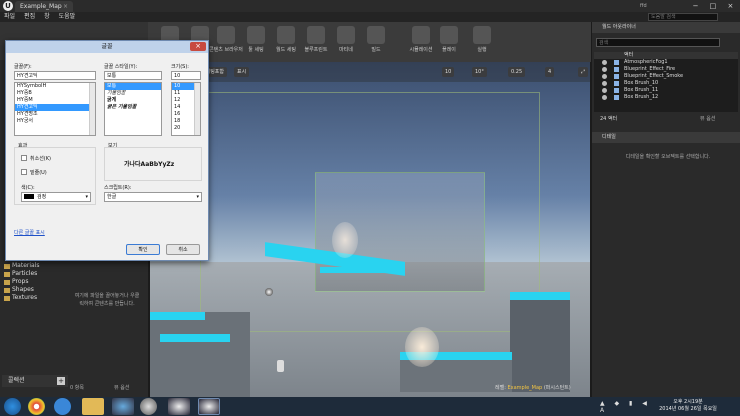 The image size is (740, 416). What do you see at coordinates (61, 381) in the screenshot?
I see `add-collection-button: +` at bounding box center [61, 381].